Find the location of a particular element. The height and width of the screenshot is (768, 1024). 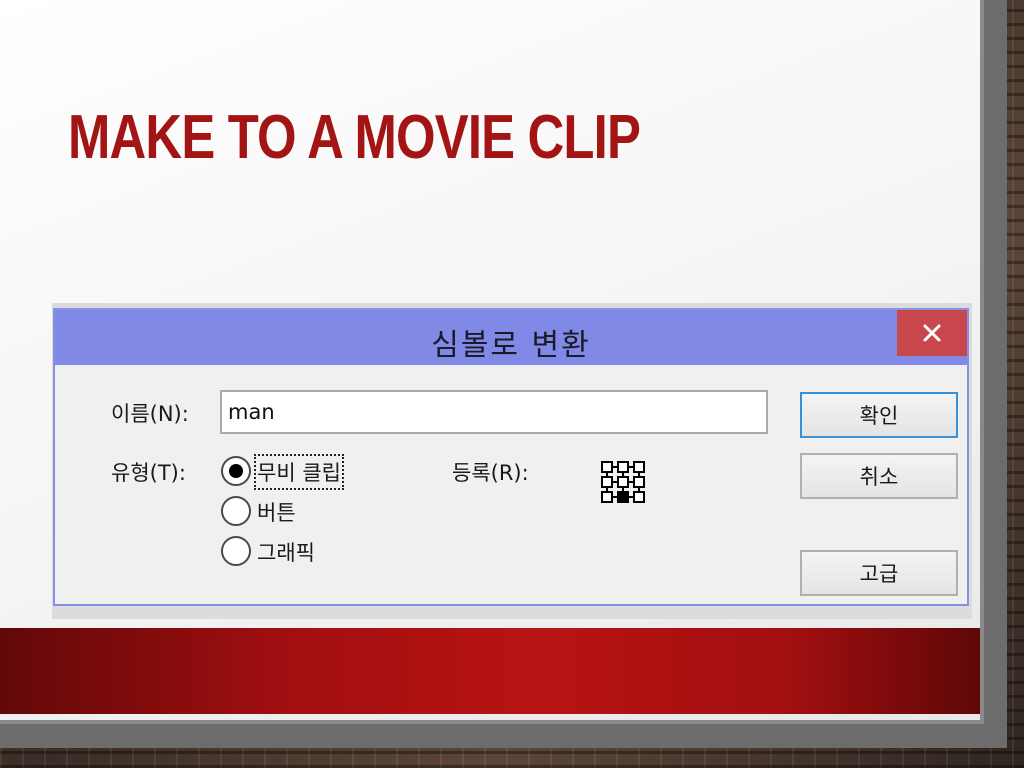

advanced-button: 고급 is located at coordinates (879, 573).